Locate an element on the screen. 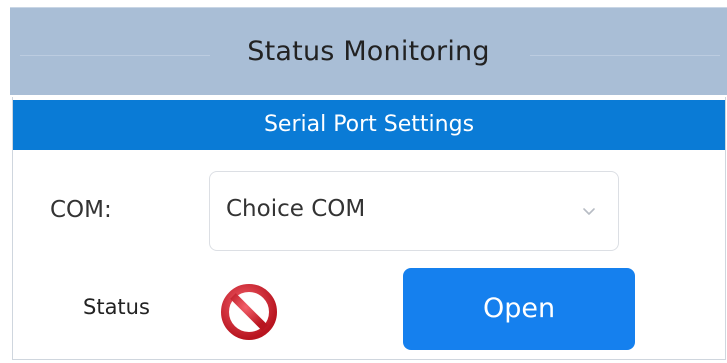 The image size is (727, 363). com-label: COM: is located at coordinates (81, 210).